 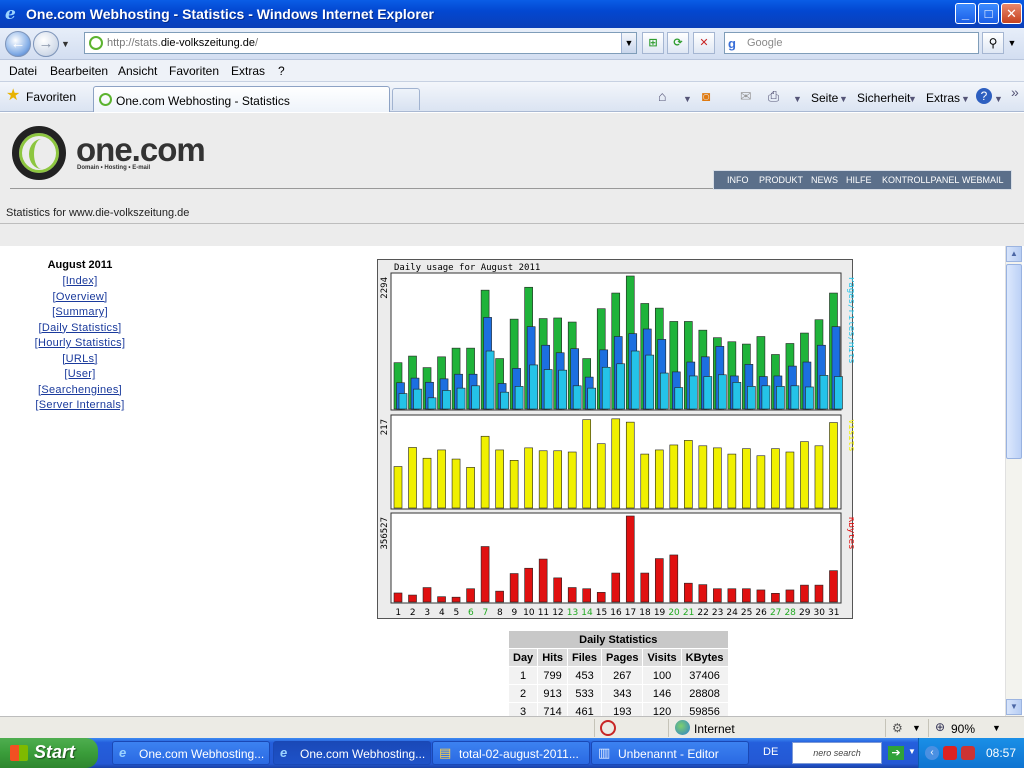 I want to click on link-server-internals: [Server Internals], so click(x=80, y=407).